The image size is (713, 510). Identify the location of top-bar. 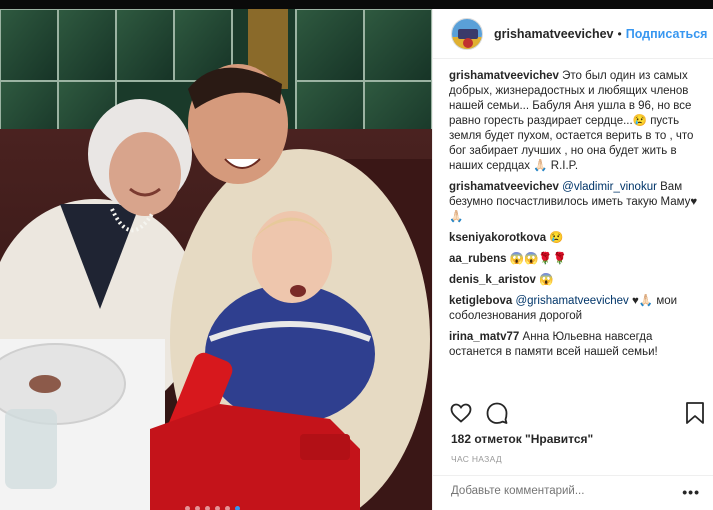
(356, 4).